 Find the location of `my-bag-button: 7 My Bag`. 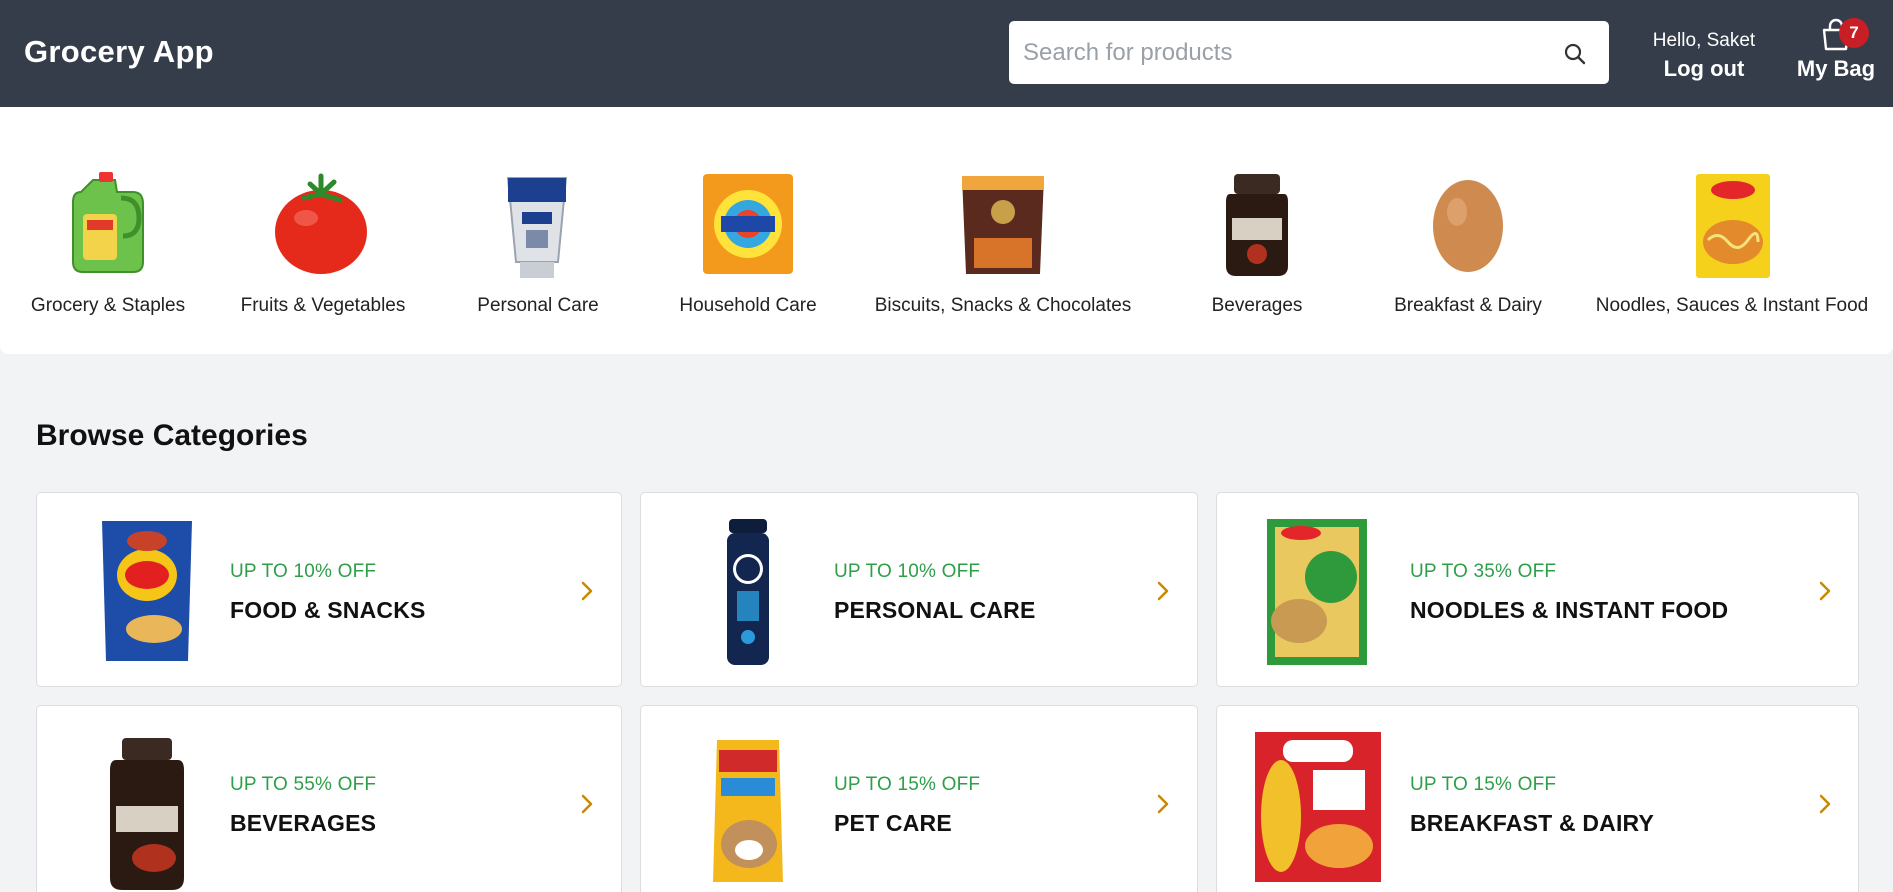

my-bag-button: 7 My Bag is located at coordinates (1836, 50).